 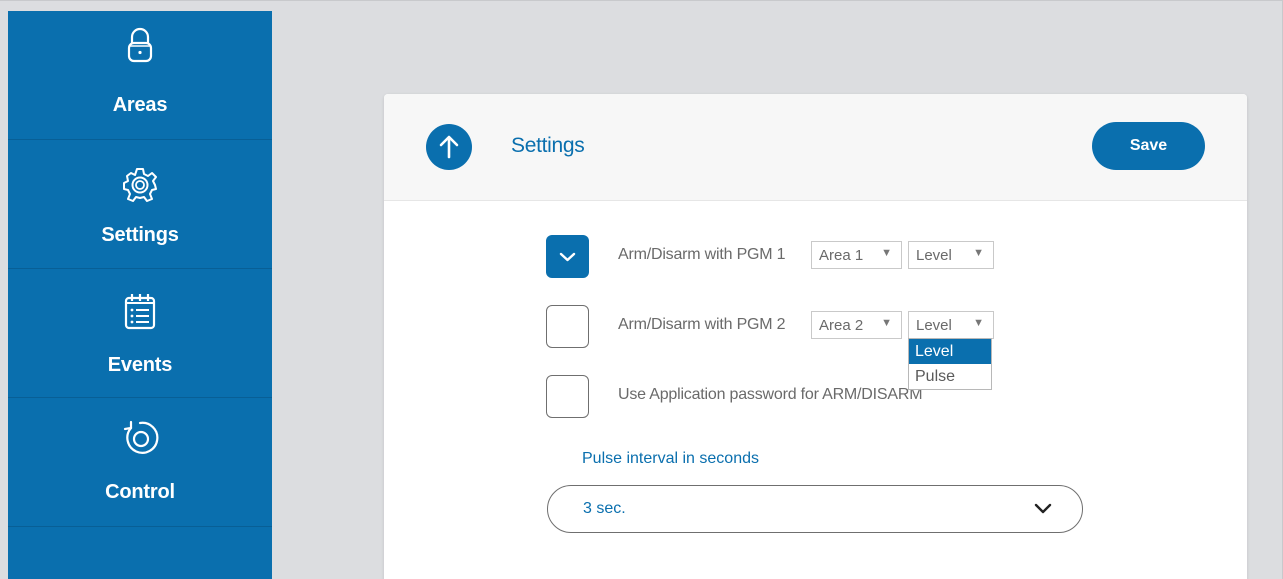 What do you see at coordinates (567, 396) in the screenshot?
I see `app-password-checkbox` at bounding box center [567, 396].